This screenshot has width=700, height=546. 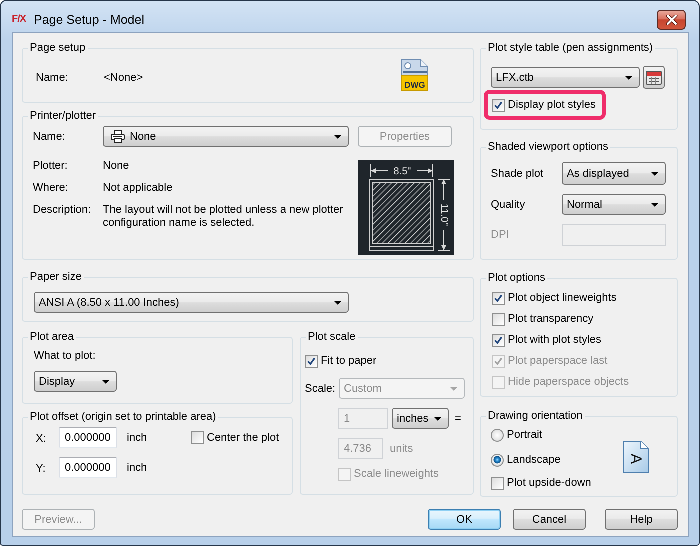 I want to click on section-title: Plot options, so click(x=516, y=278).